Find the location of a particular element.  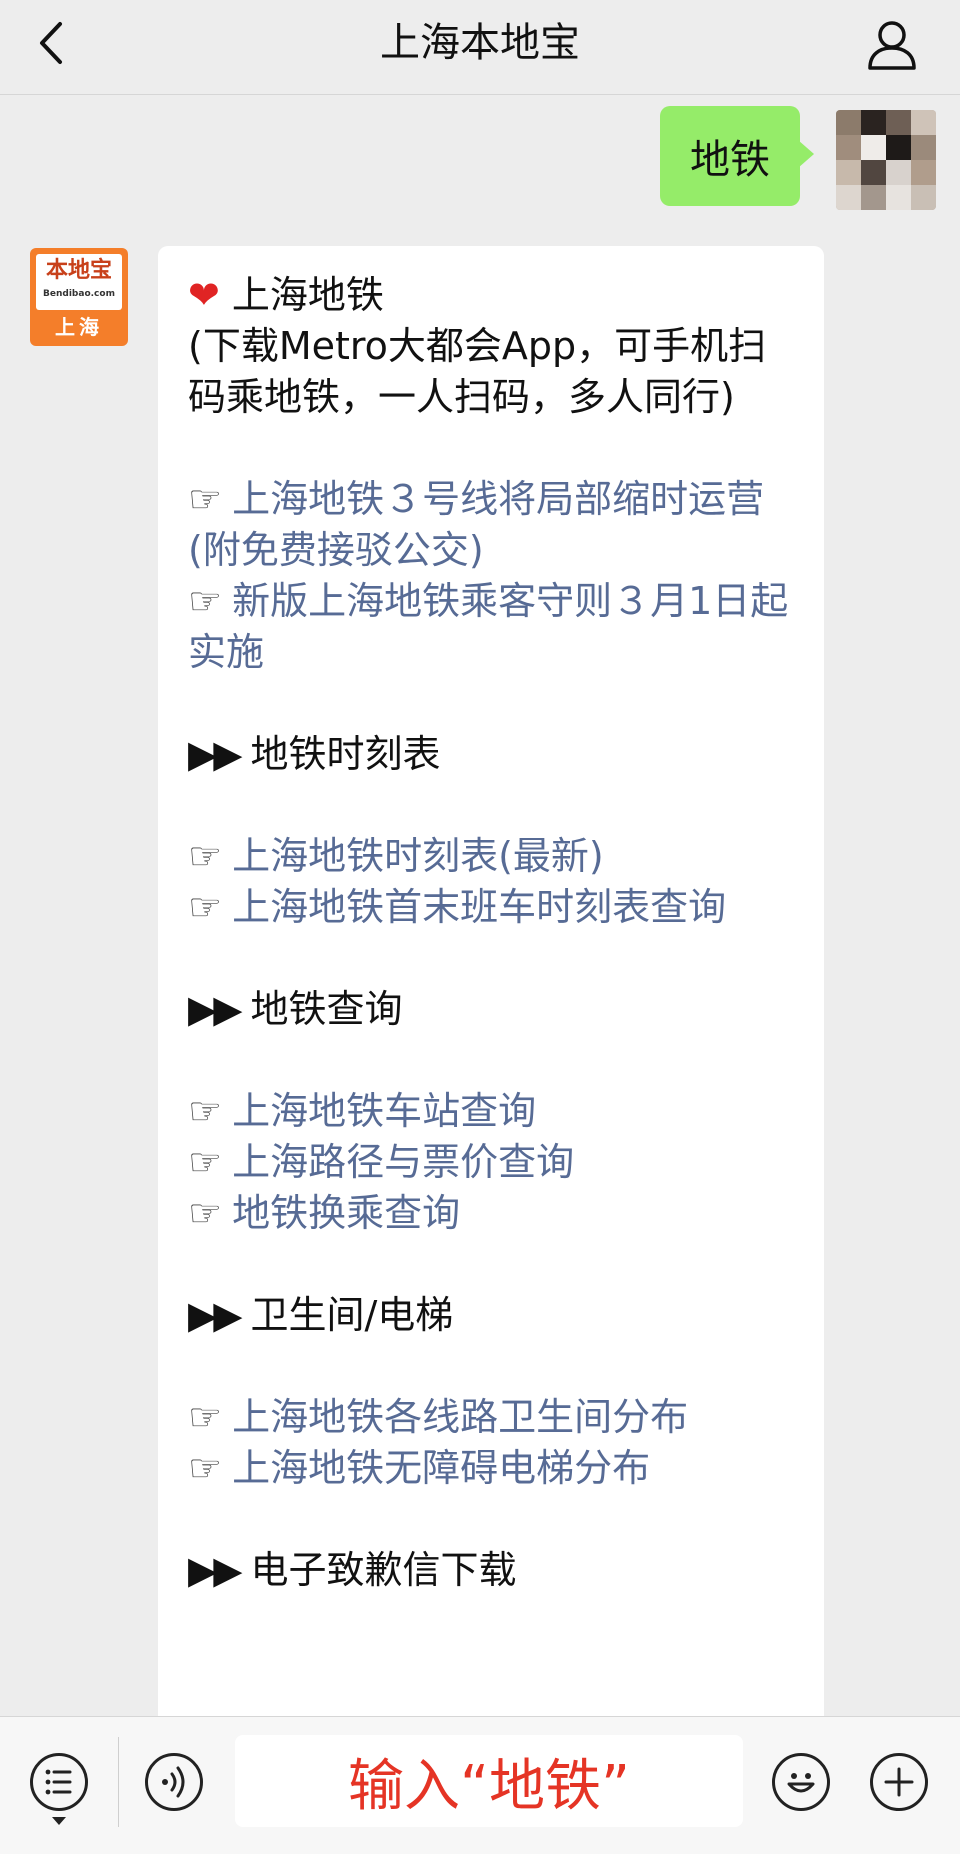

section-heading: ▶▶ 卫生间/电梯 is located at coordinates (494, 1315).